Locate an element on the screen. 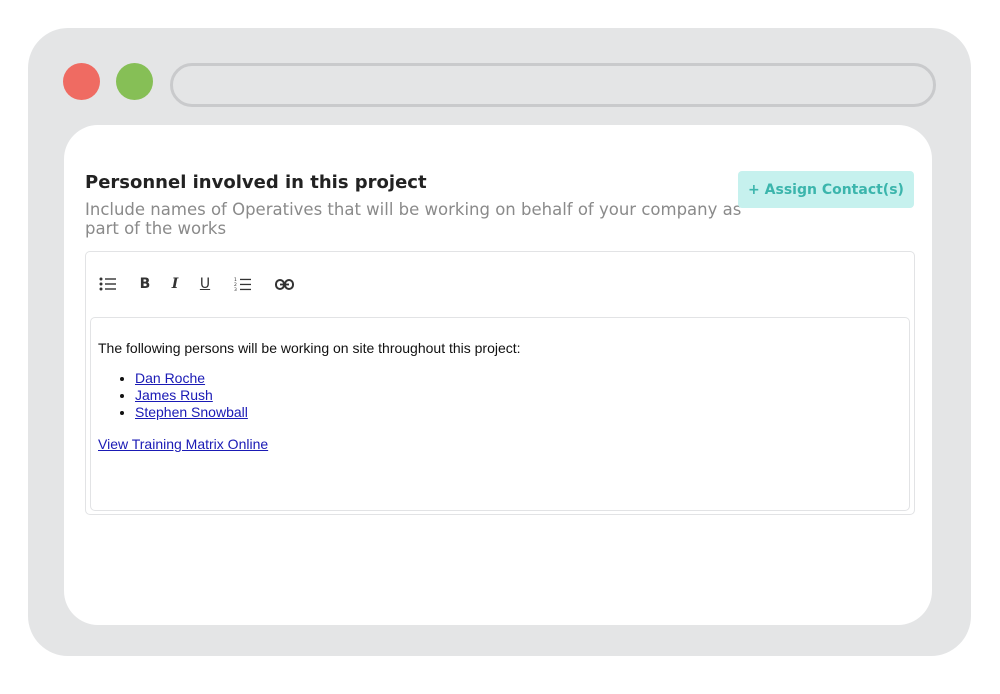 This screenshot has height=694, width=1000. person-link-james-rush: James Rush is located at coordinates (174, 395).